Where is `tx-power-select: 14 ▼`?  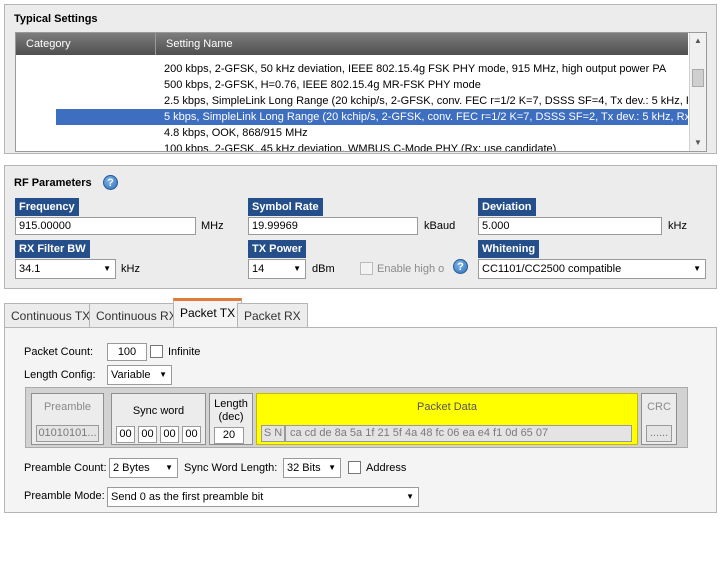 tx-power-select: 14 ▼ is located at coordinates (277, 269).